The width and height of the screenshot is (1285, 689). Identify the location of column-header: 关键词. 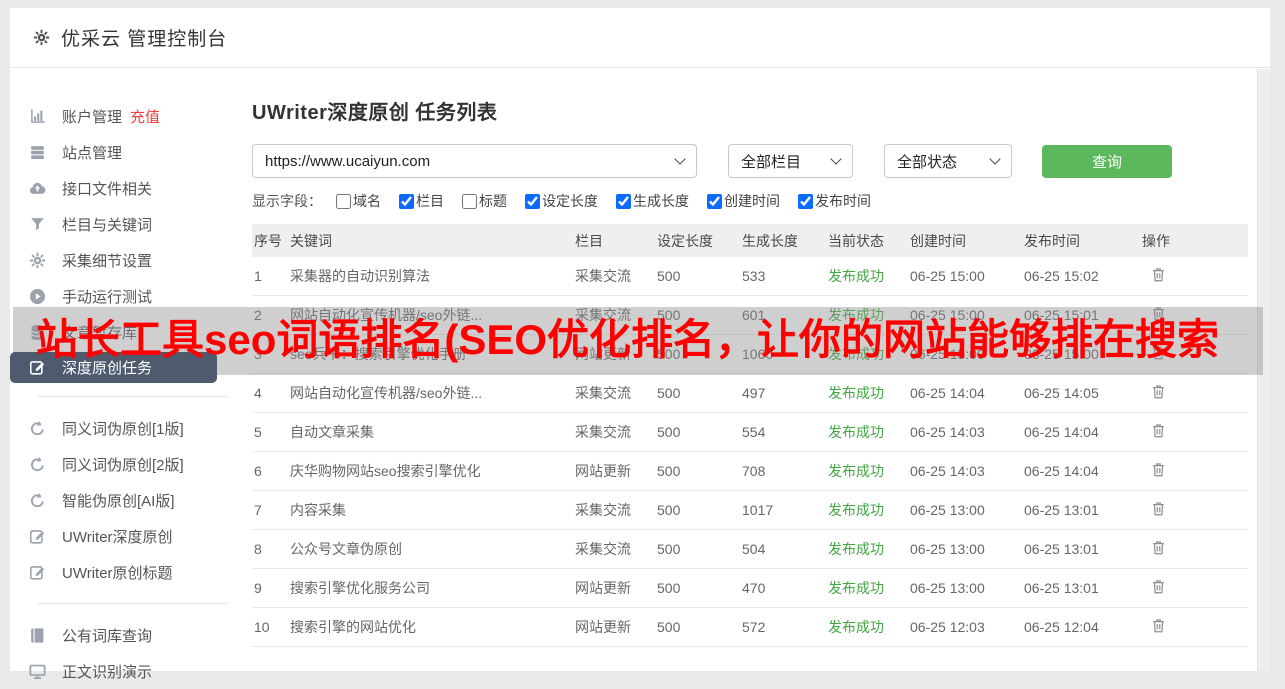
(311, 240).